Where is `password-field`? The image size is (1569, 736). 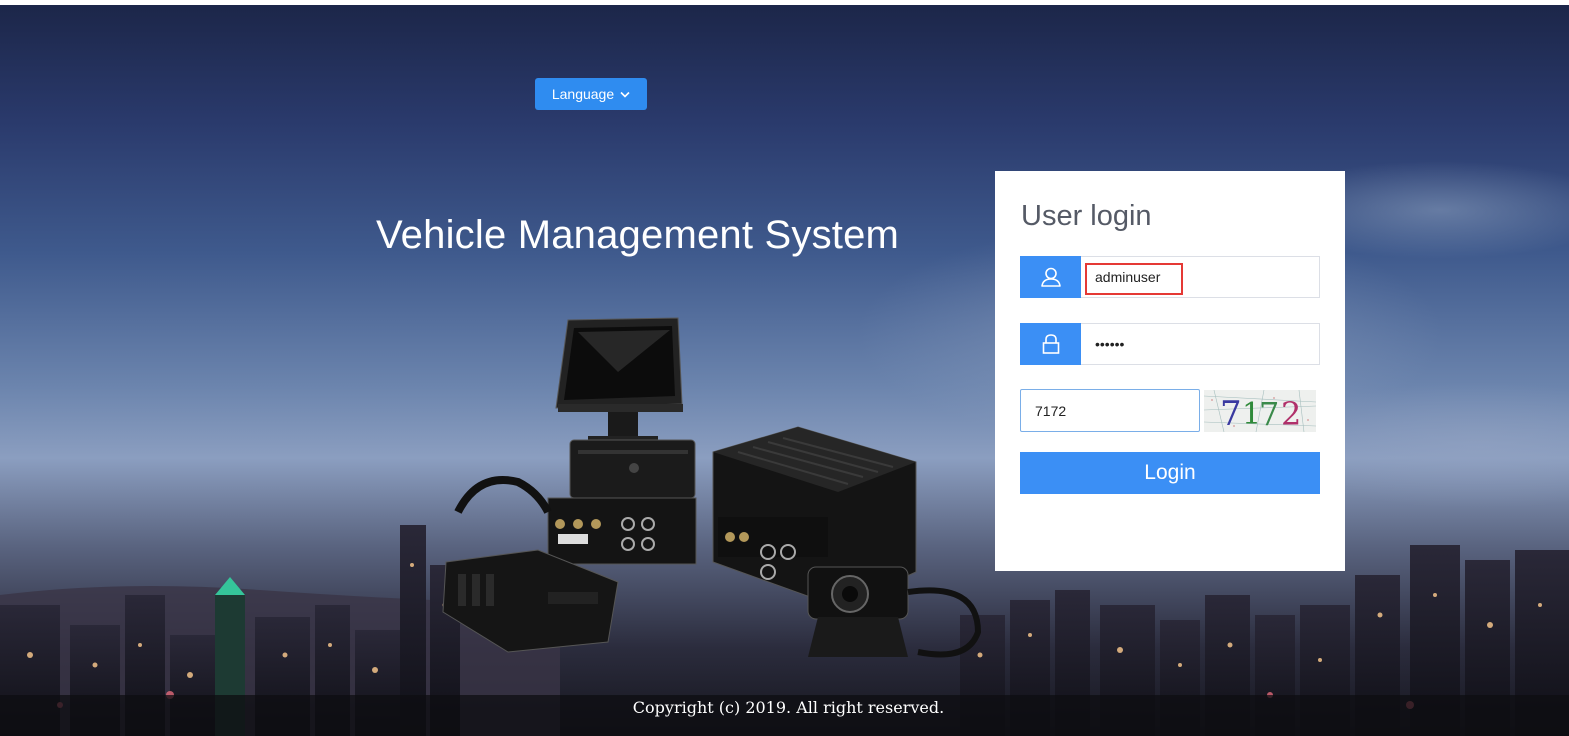 password-field is located at coordinates (1170, 344).